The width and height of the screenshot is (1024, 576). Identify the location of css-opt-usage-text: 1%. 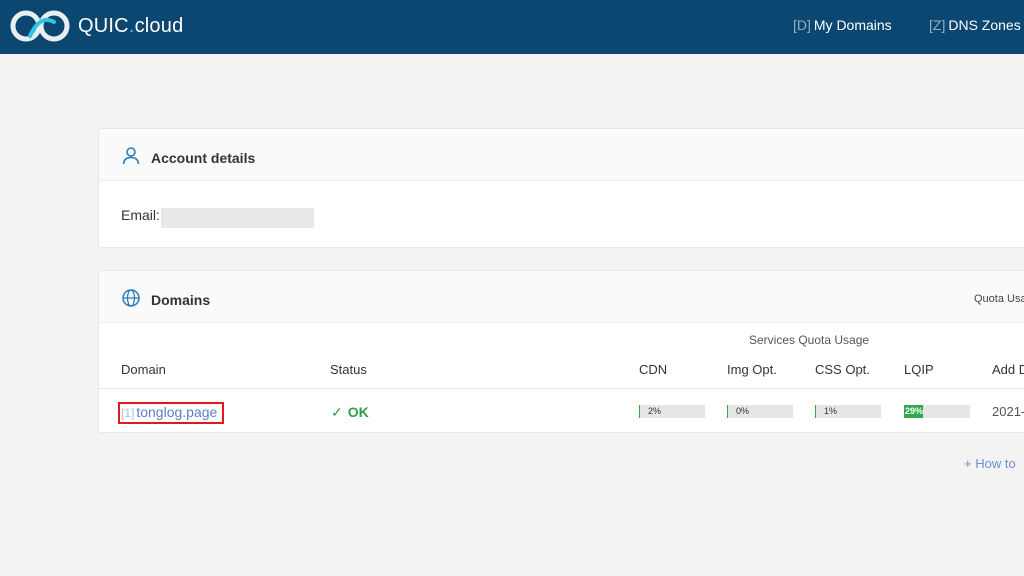
(831, 411).